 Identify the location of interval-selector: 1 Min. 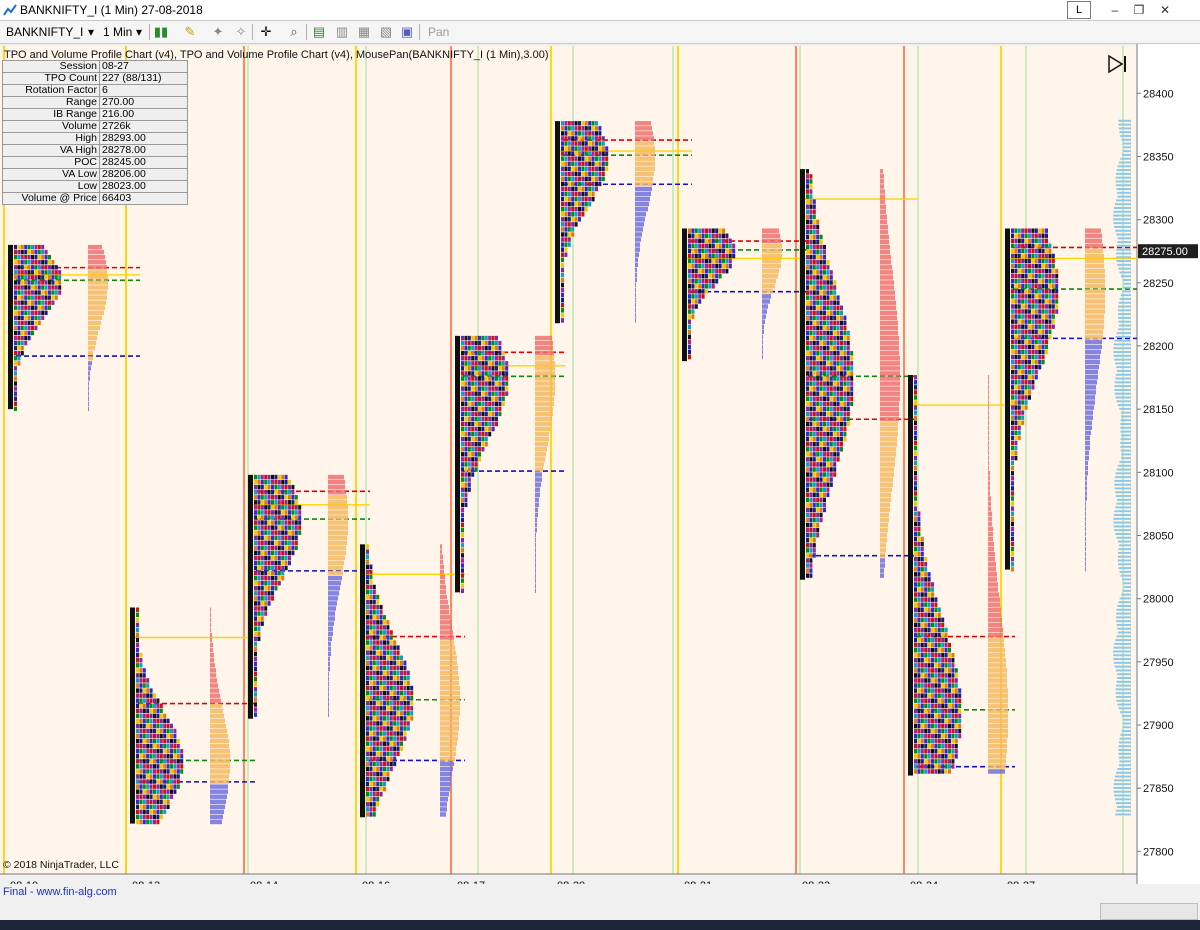
(117, 32).